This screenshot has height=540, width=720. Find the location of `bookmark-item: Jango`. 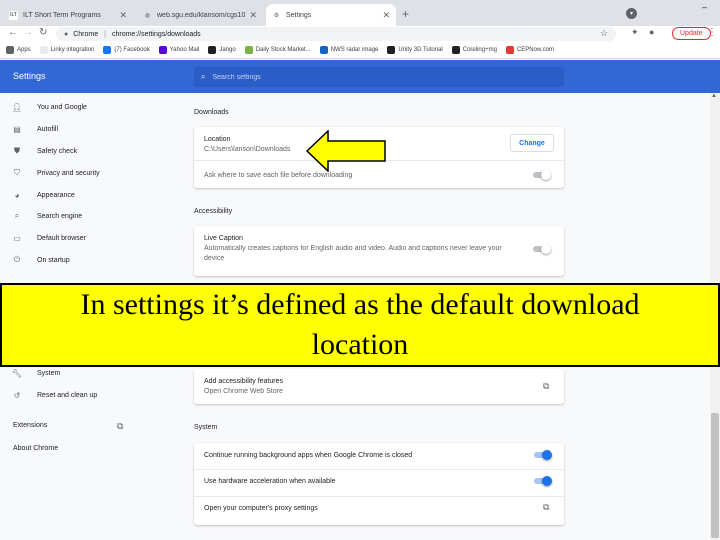

bookmark-item: Jango is located at coordinates (222, 50).